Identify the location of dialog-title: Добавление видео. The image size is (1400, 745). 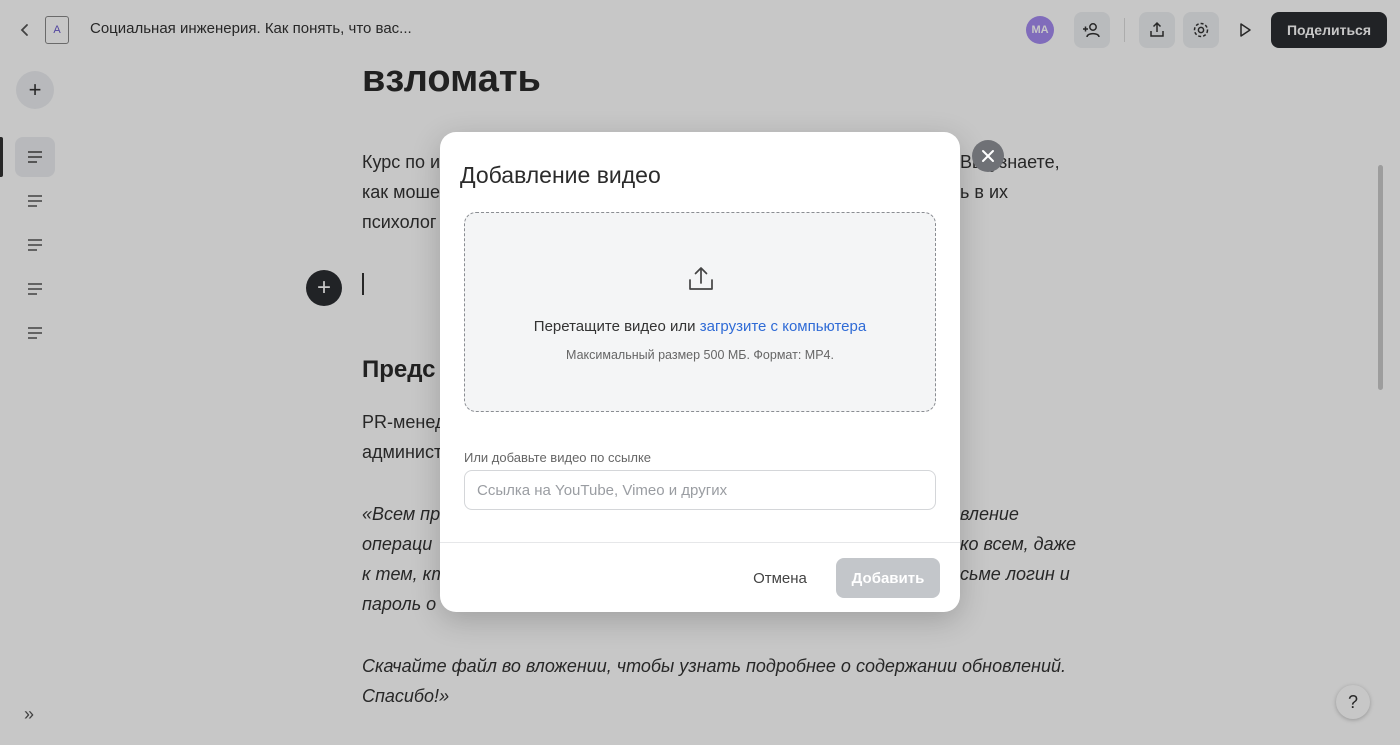
(560, 175).